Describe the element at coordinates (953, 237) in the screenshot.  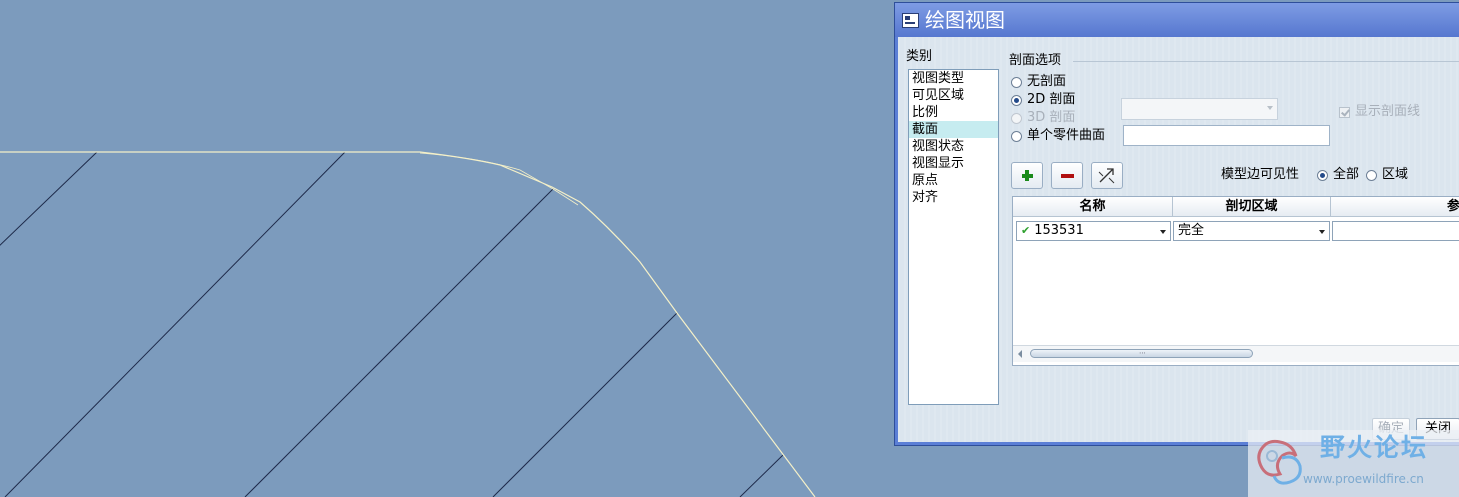
I see `category-list: 视图类型 可见区域 比例 截面 视图状态 视图显示 原点 对齐` at that location.